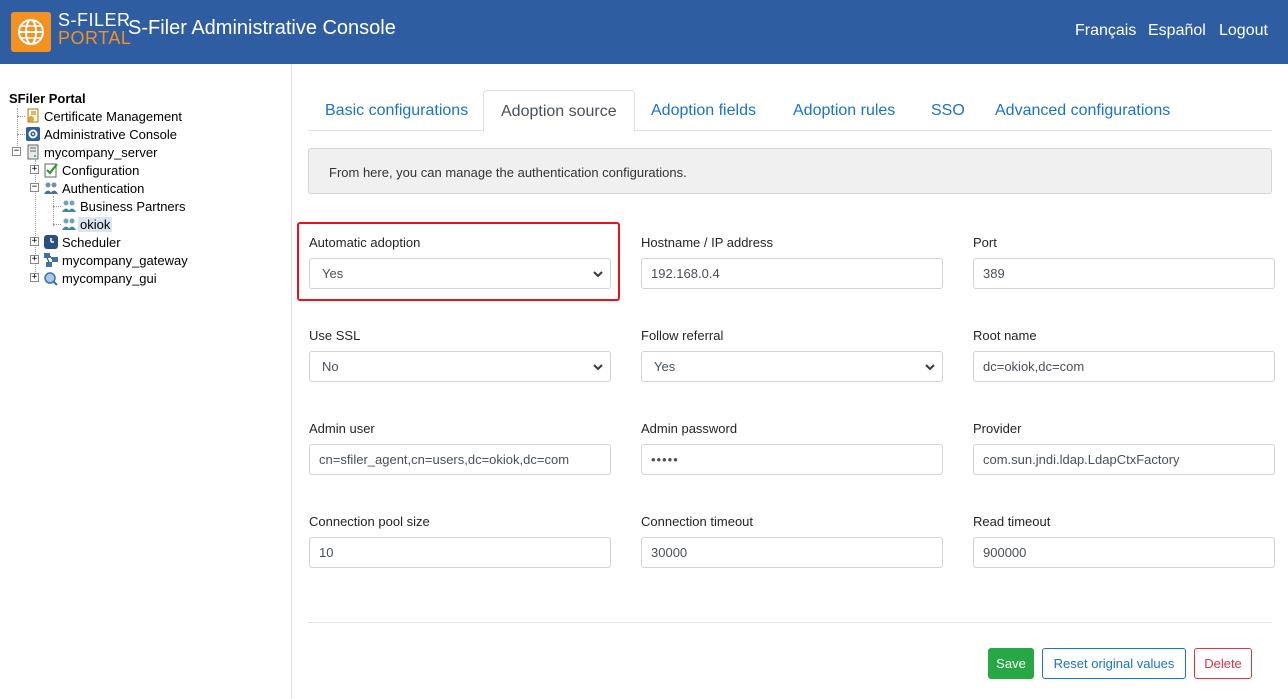 The width and height of the screenshot is (1288, 699). I want to click on admin-password-input: •••••, so click(792, 459).